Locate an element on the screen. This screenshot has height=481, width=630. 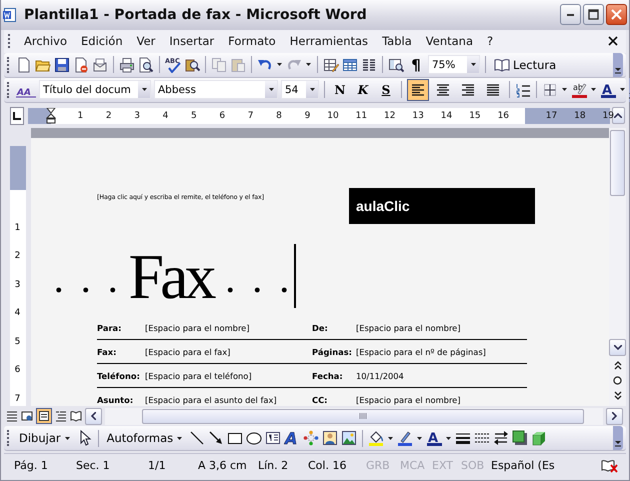
brush-icon is located at coordinates (405, 438).